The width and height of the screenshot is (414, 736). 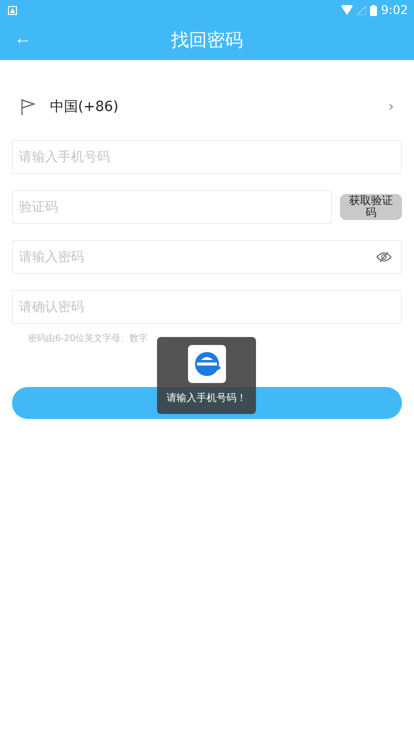 What do you see at coordinates (12, 10) in the screenshot?
I see `notification-icon` at bounding box center [12, 10].